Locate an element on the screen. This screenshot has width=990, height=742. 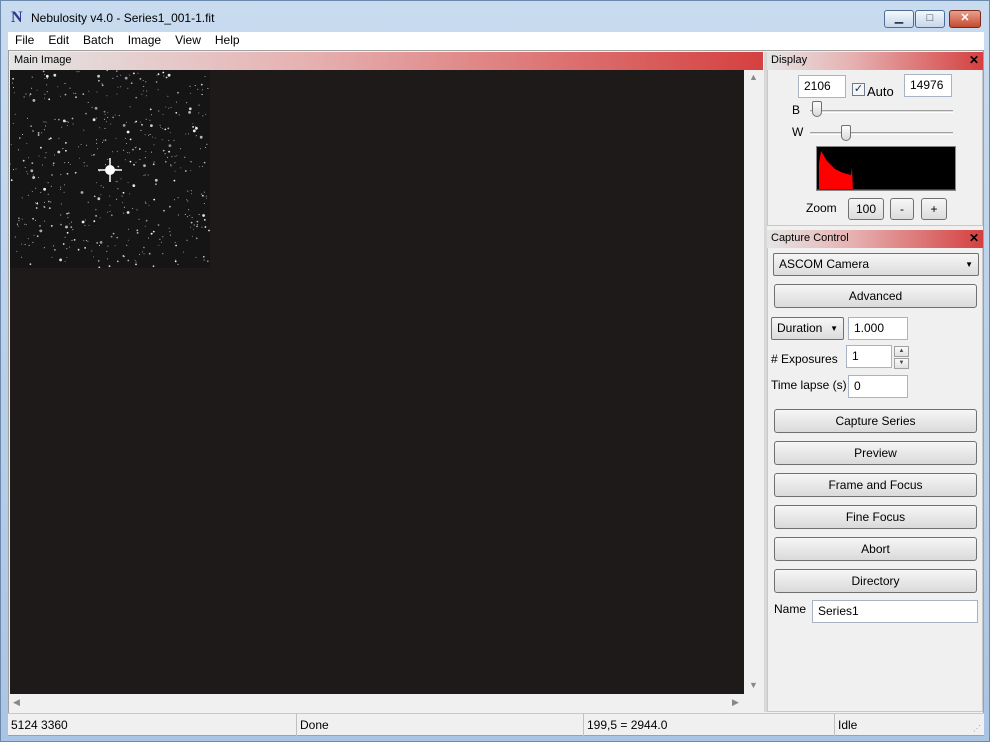
menu-file: File is located at coordinates (24, 41).